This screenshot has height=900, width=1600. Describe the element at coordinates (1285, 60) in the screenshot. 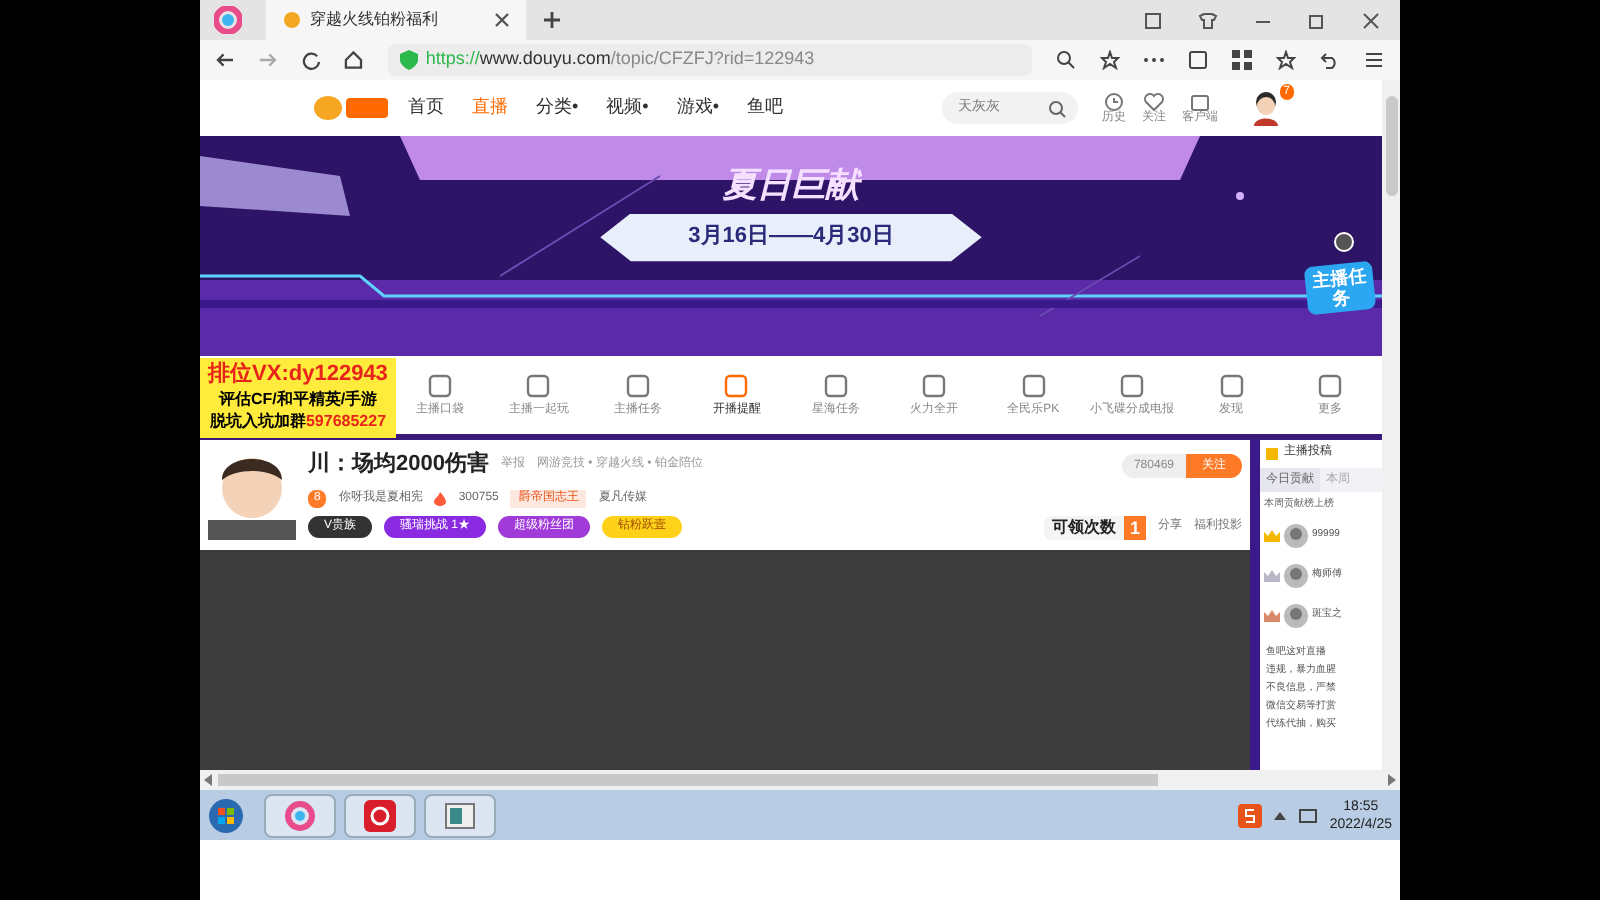

I see `favorites-icon` at that location.